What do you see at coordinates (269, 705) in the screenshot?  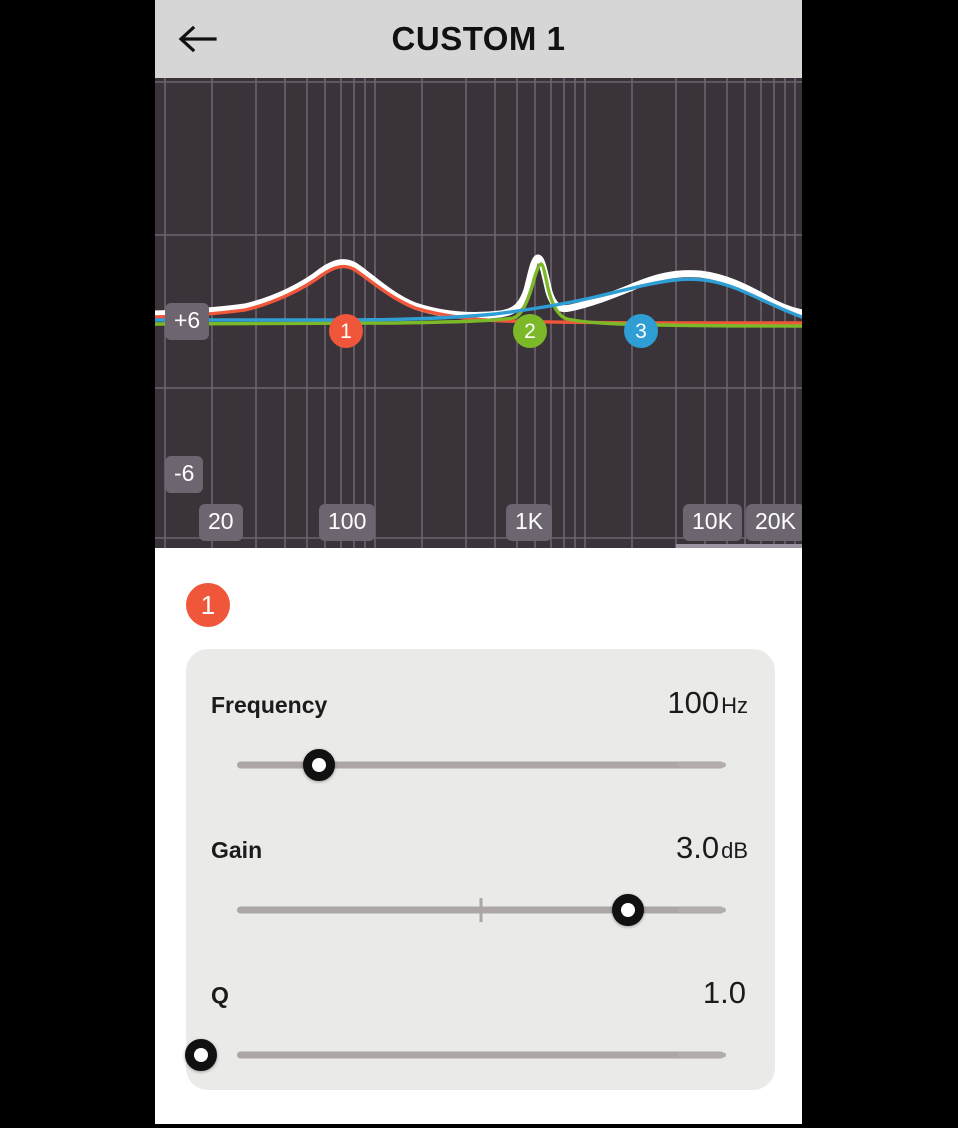 I see `frequency-label: Frequency` at bounding box center [269, 705].